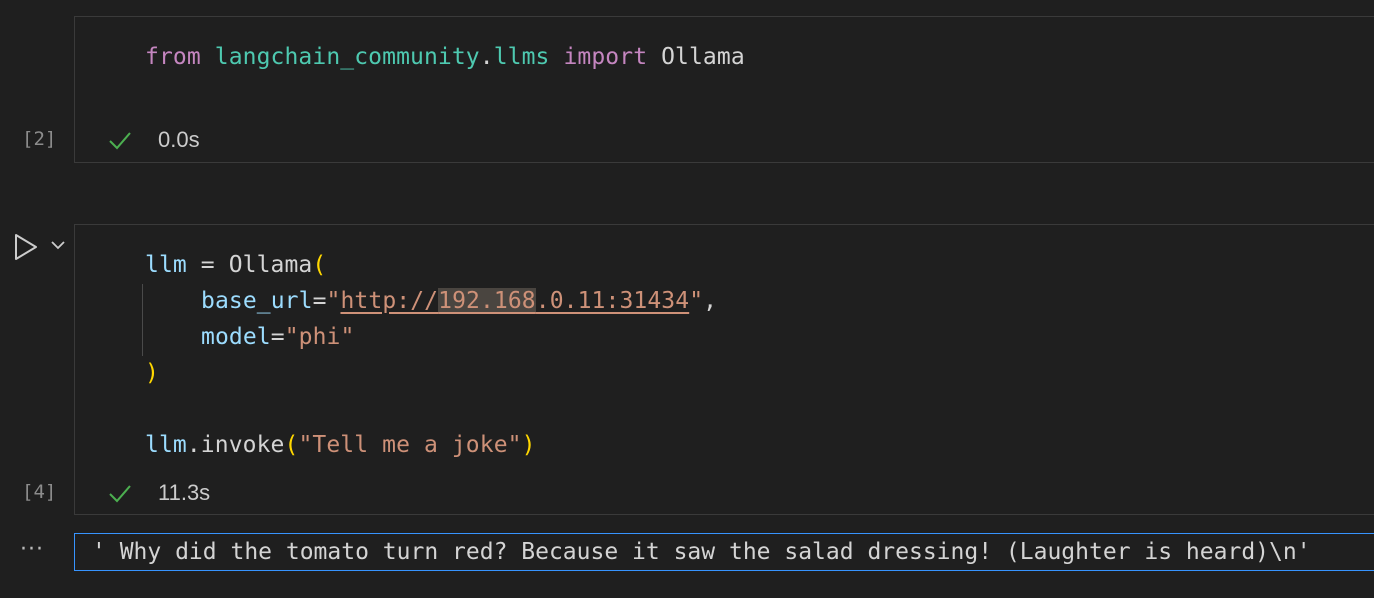 This screenshot has height=598, width=1374. What do you see at coordinates (521, 57) in the screenshot?
I see `submodule-name: llms` at bounding box center [521, 57].